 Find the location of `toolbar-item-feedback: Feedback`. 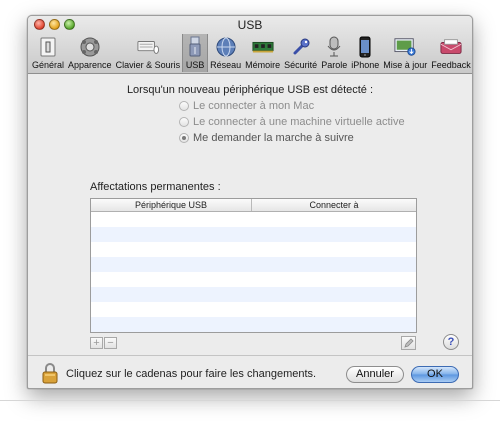

toolbar-item-feedback: Feedback is located at coordinates (450, 53).